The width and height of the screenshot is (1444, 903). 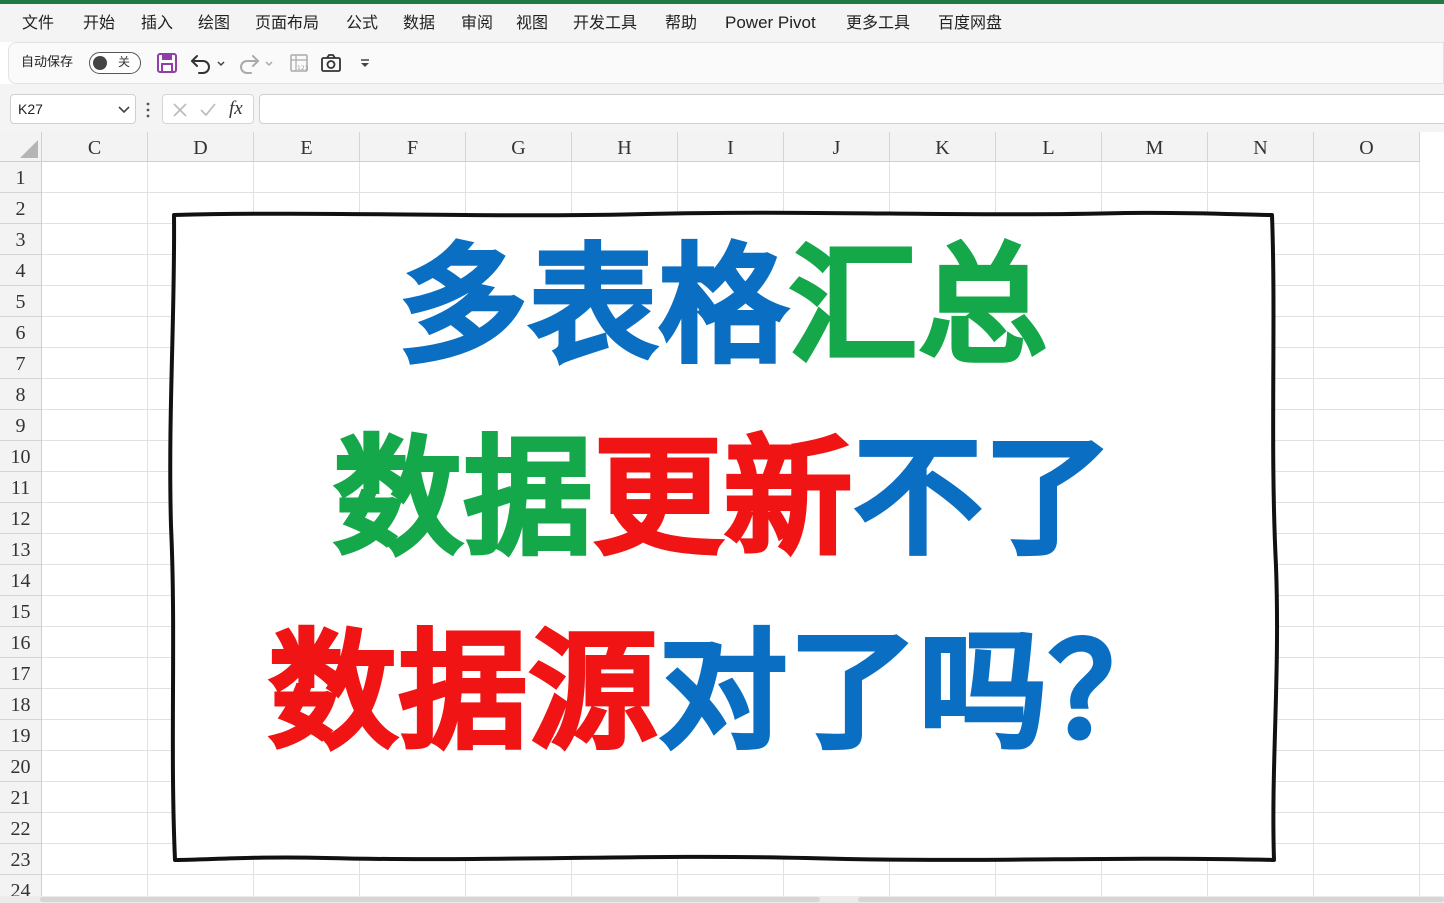 I want to click on row-header-22: 22, so click(x=21, y=828).